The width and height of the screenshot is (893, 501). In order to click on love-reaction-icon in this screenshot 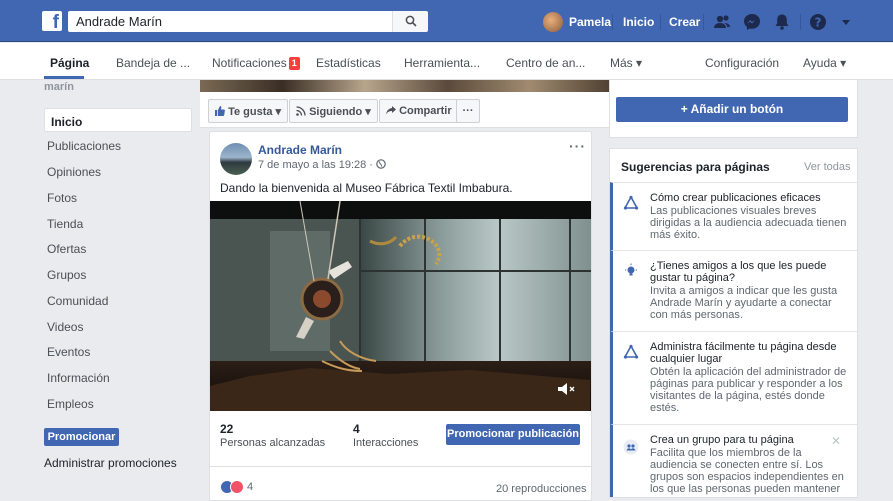, I will do `click(237, 487)`.